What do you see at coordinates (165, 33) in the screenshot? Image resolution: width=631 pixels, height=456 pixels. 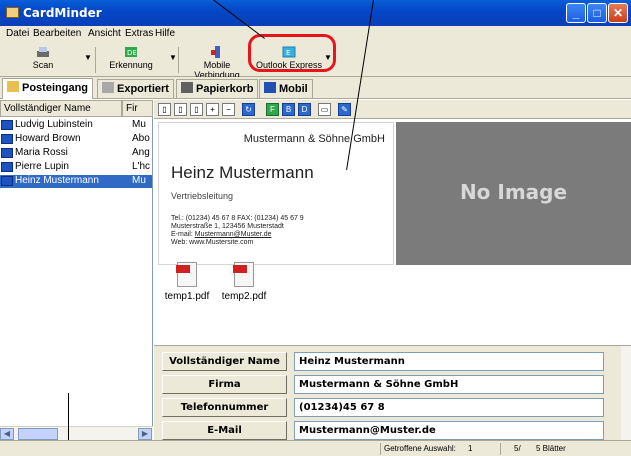 I see `menu-hilfe: Hilfe` at bounding box center [165, 33].